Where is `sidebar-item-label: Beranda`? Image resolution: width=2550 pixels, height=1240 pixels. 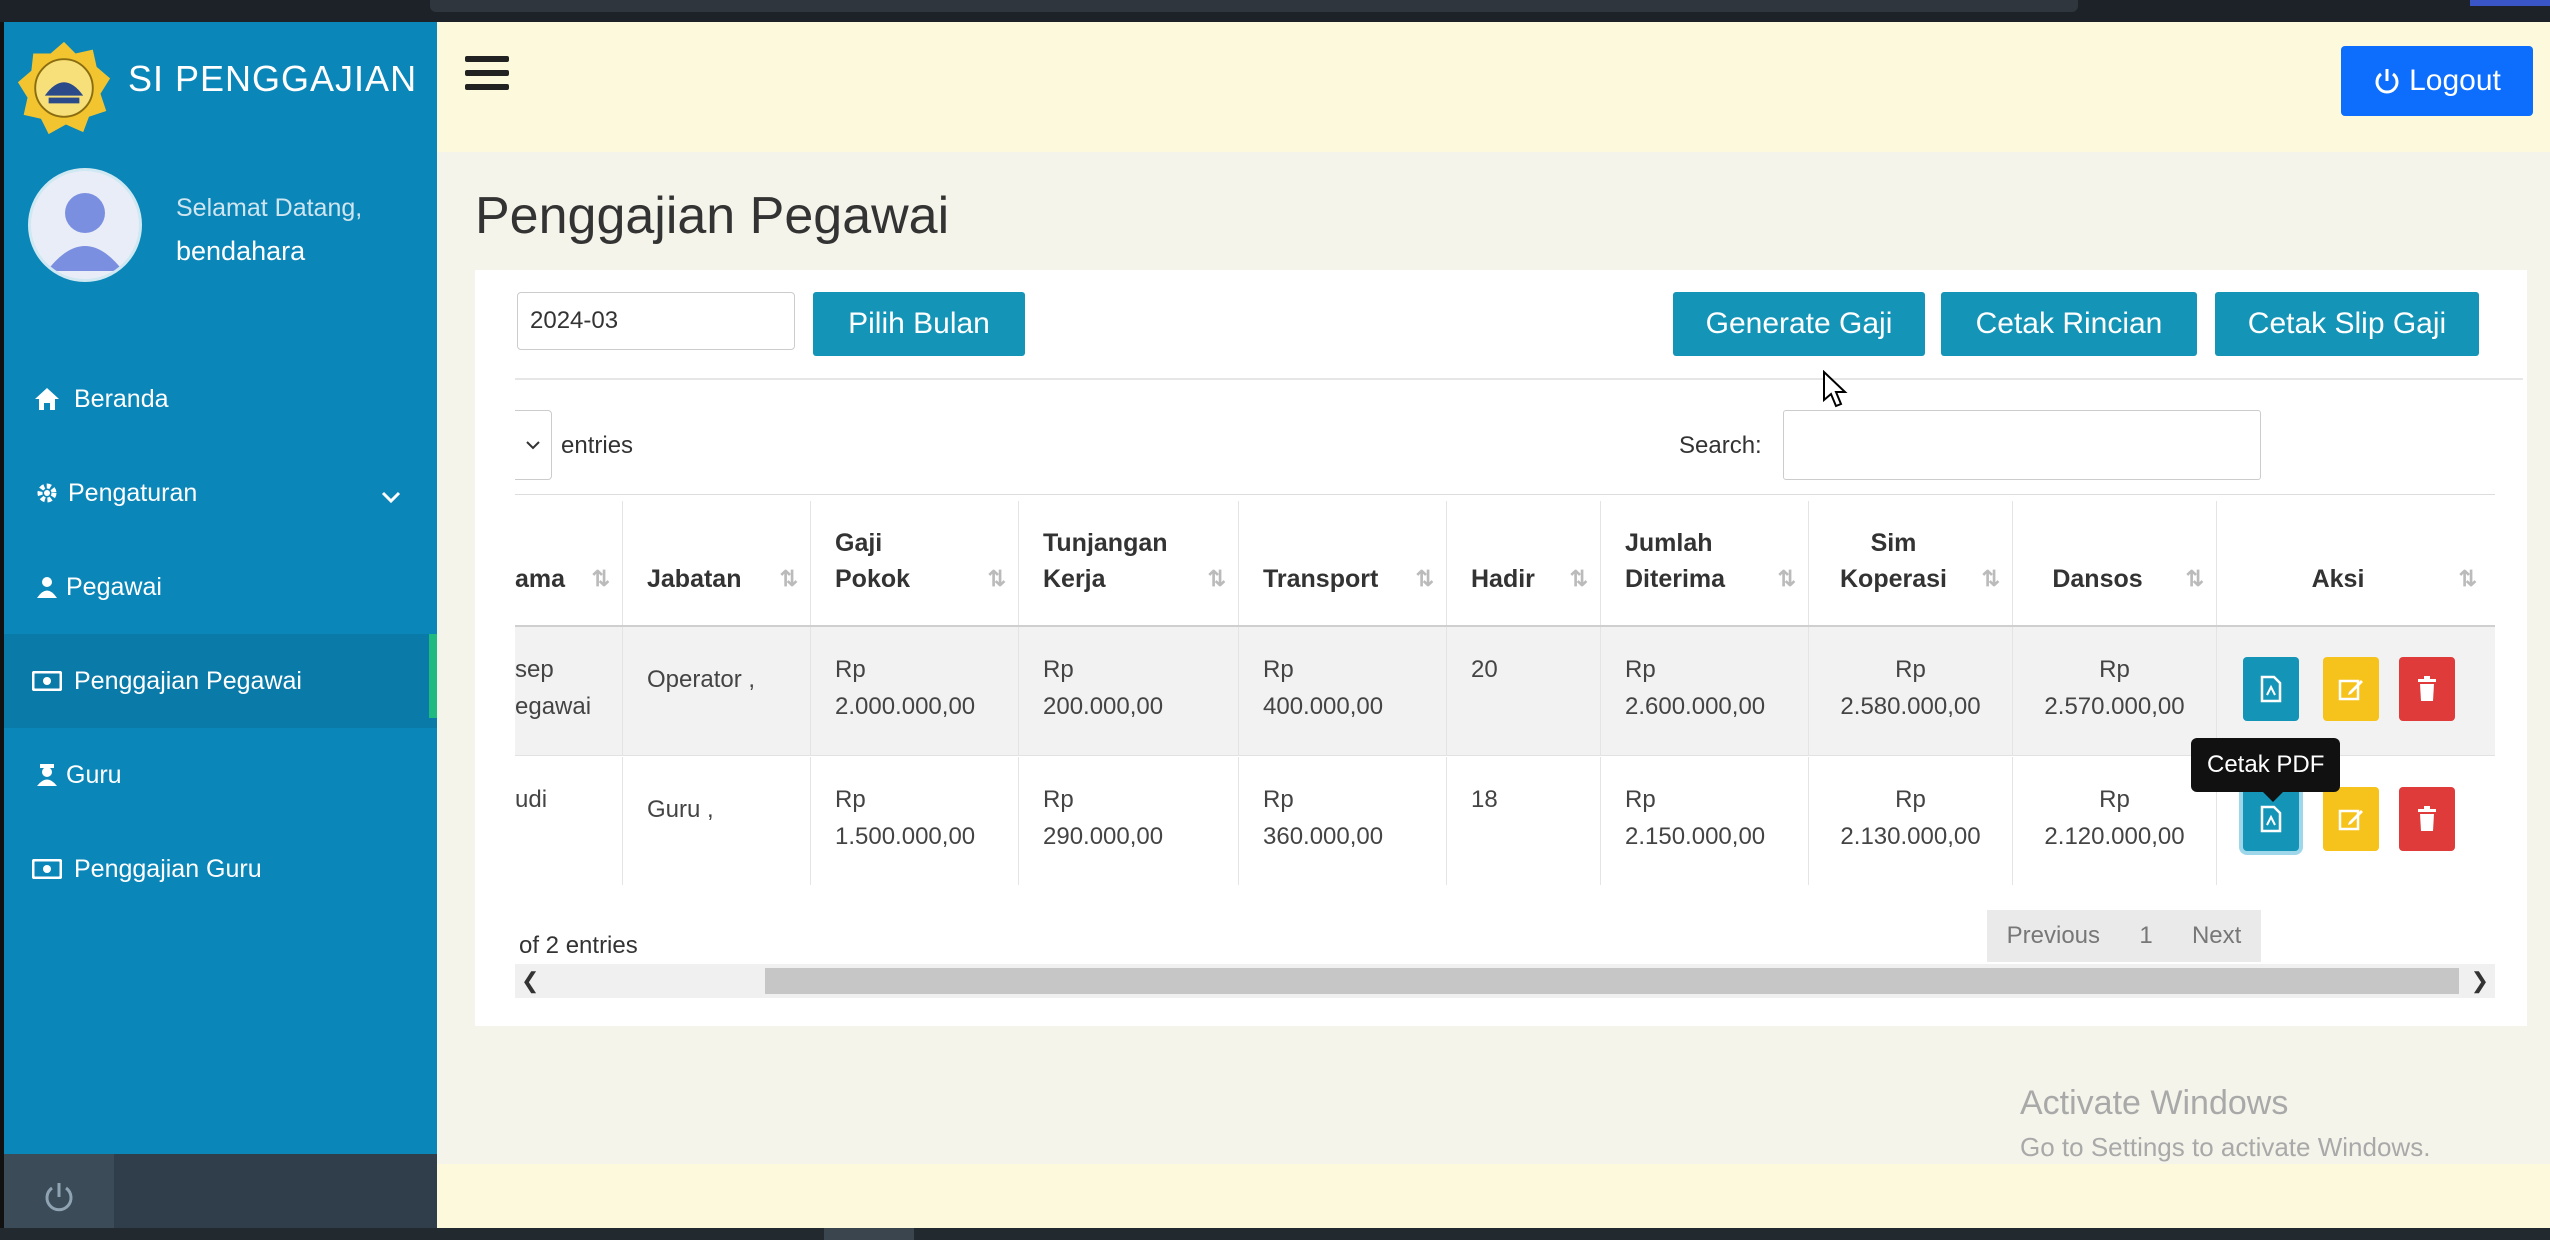
sidebar-item-label: Beranda is located at coordinates (121, 398).